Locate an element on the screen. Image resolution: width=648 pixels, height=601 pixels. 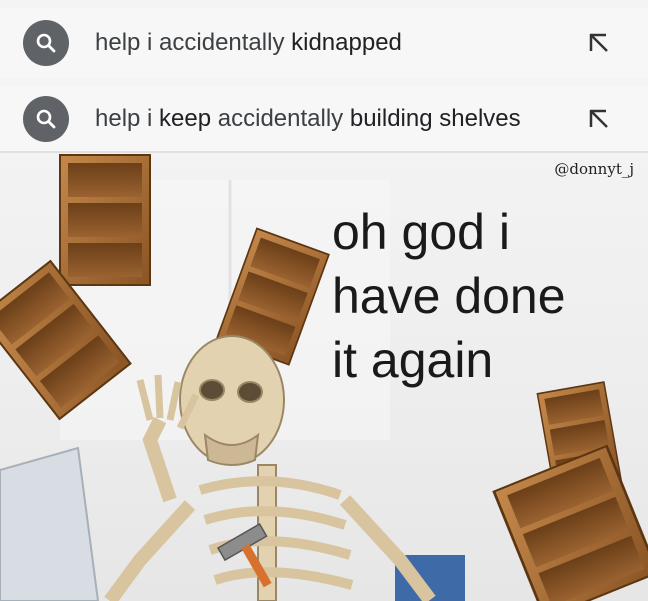
caption-line-3: it again is located at coordinates (413, 360).